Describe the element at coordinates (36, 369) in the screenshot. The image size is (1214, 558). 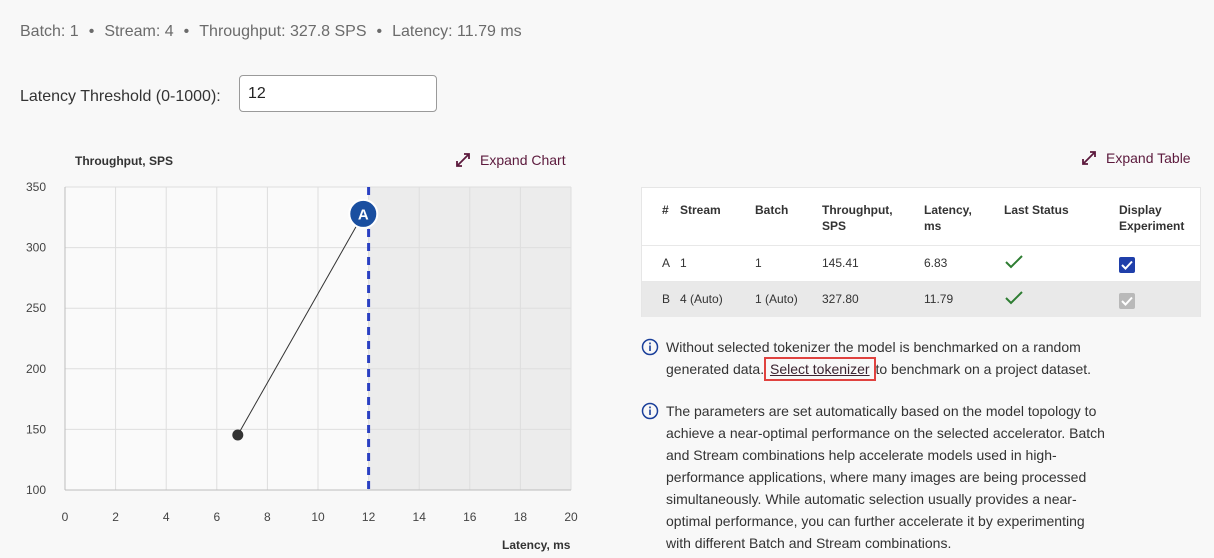
I see `y-tick-label: 200` at that location.